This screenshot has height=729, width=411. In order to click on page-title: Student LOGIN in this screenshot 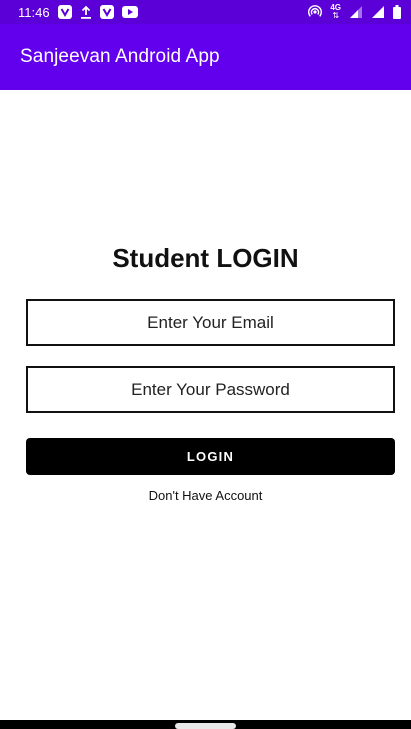, I will do `click(205, 258)`.